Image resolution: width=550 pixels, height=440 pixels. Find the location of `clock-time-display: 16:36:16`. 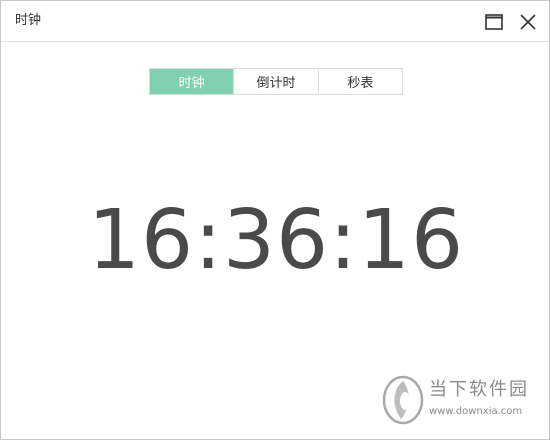

clock-time-display: 16:36:16 is located at coordinates (276, 240).